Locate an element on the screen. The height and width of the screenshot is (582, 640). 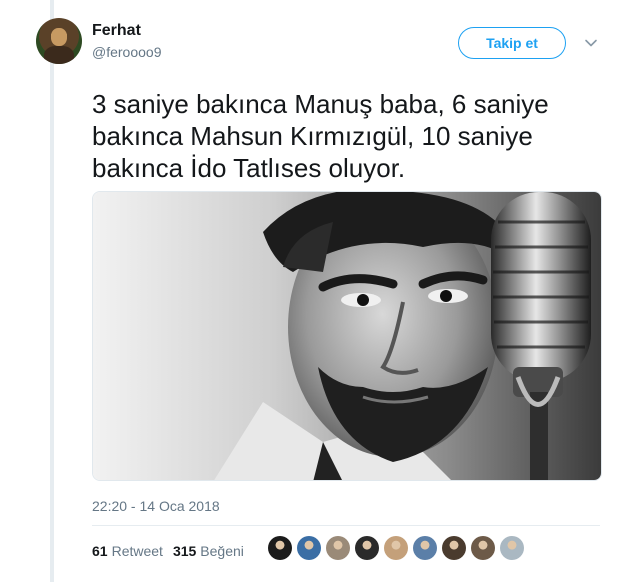
avatar is located at coordinates (59, 41).